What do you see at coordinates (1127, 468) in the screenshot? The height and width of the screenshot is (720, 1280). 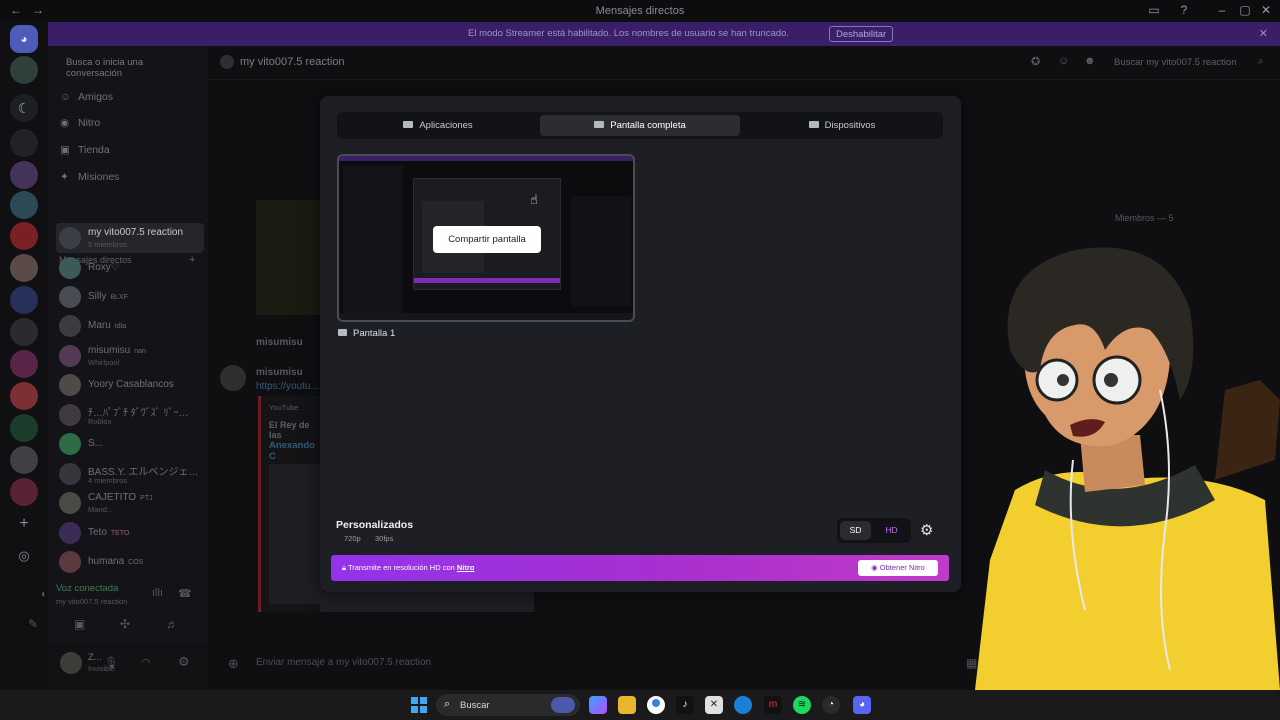 I see `character-overlay` at bounding box center [1127, 468].